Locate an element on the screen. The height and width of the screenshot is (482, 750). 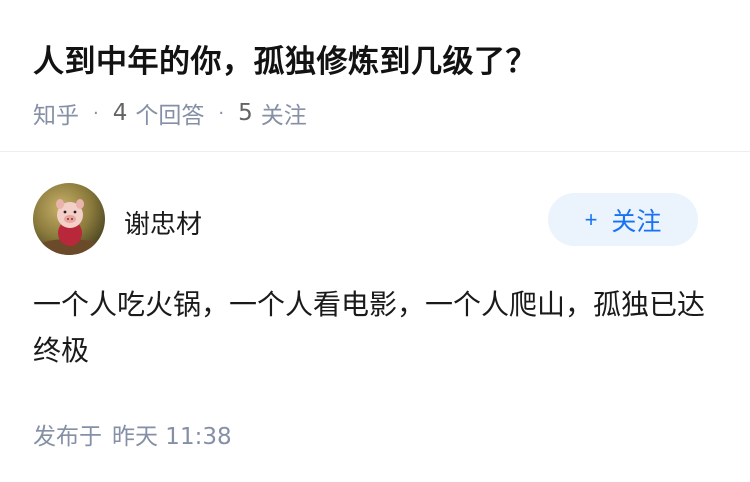
follow-button: + 关注 is located at coordinates (623, 219).